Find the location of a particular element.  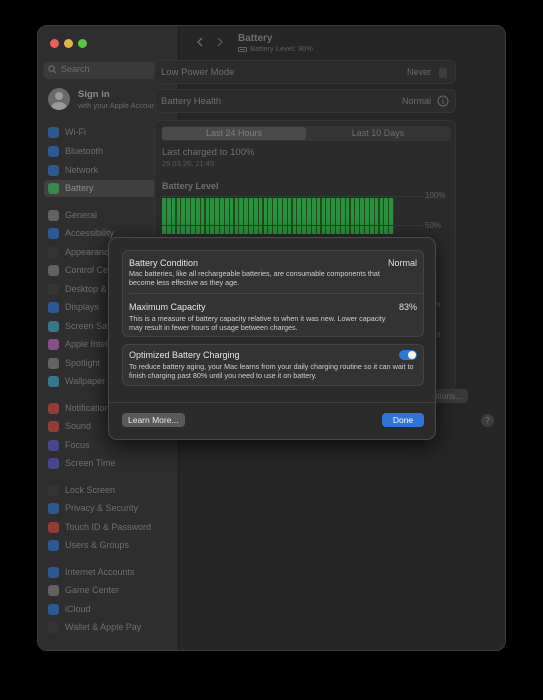

info-icon is located at coordinates (443, 101).